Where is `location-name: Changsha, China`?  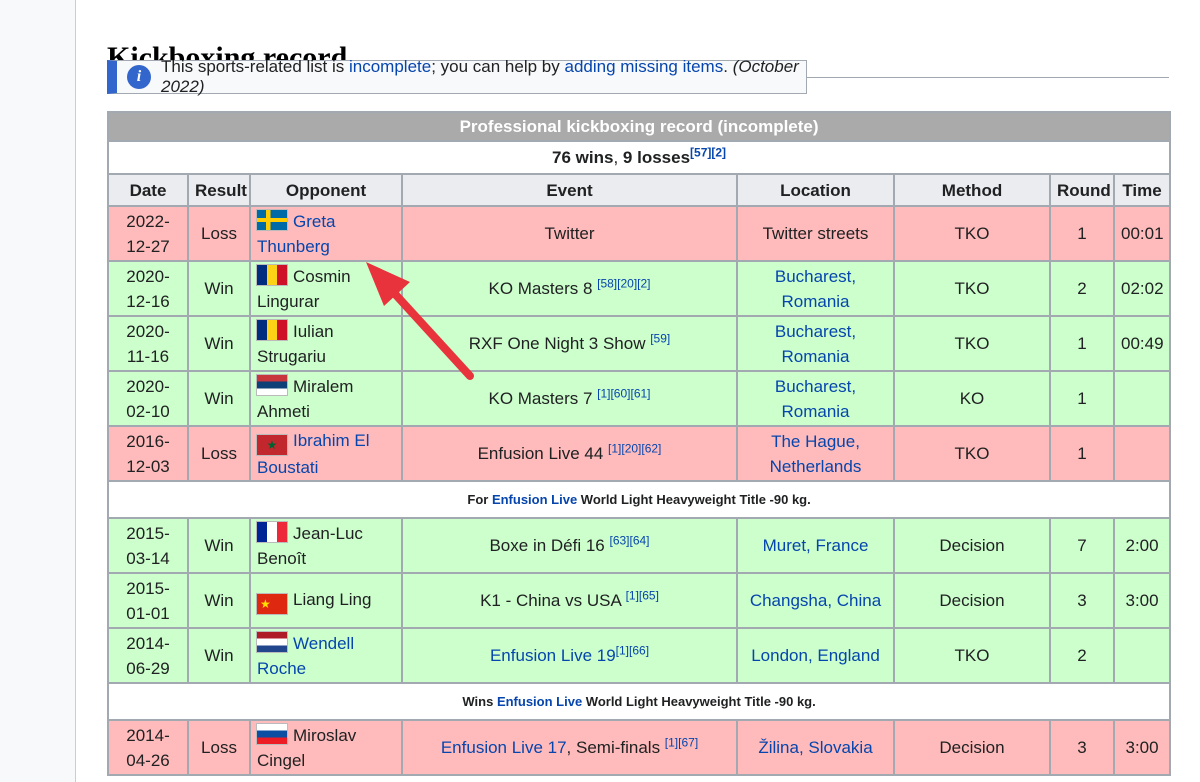
location-name: Changsha, China is located at coordinates (815, 600).